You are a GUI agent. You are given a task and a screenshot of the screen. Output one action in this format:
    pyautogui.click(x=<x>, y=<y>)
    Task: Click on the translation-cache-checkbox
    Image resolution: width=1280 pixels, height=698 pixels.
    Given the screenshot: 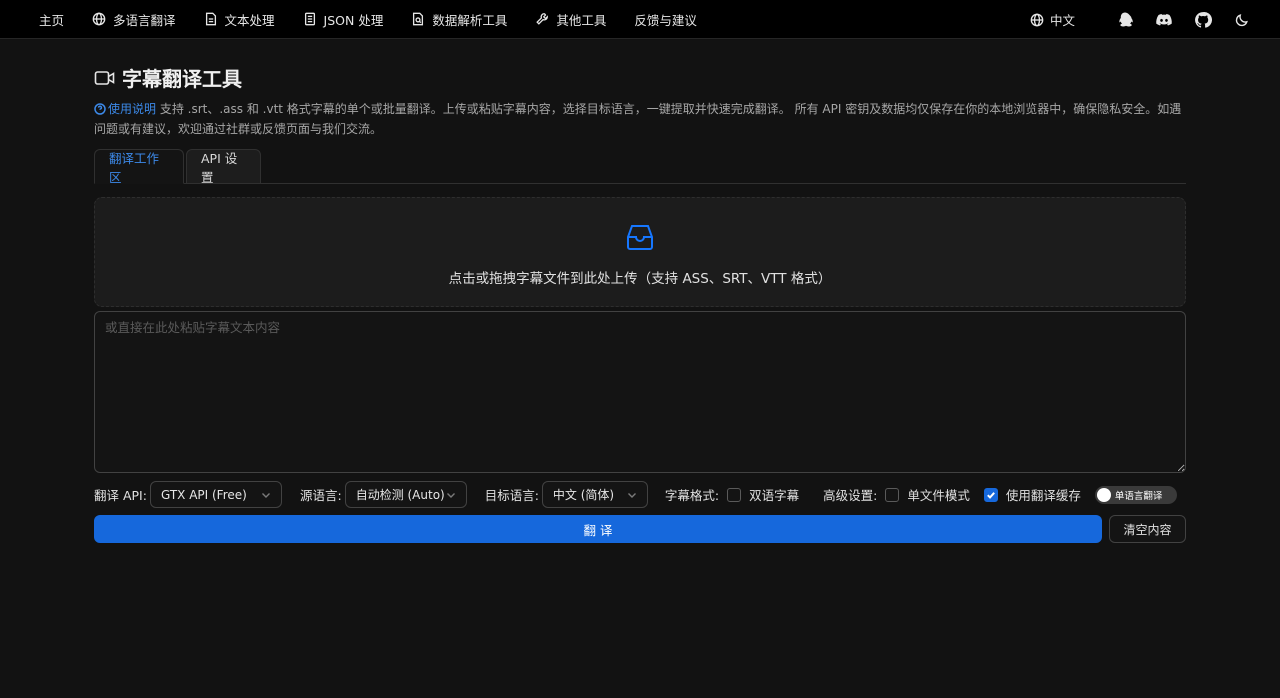 What is the action you would take?
    pyautogui.click(x=990, y=494)
    